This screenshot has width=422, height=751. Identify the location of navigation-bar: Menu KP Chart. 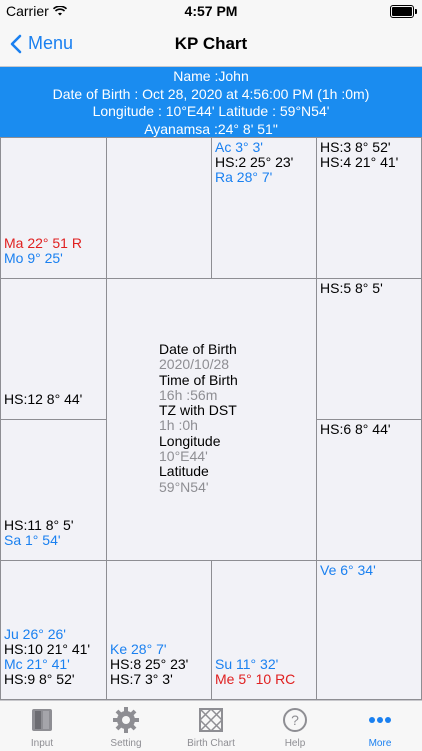
(211, 44).